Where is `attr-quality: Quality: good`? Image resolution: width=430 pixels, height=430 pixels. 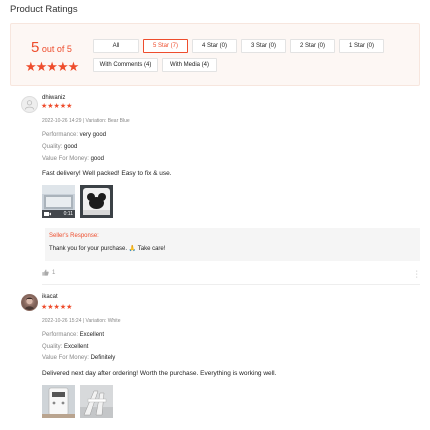
attr-quality: Quality: good is located at coordinates (60, 147).